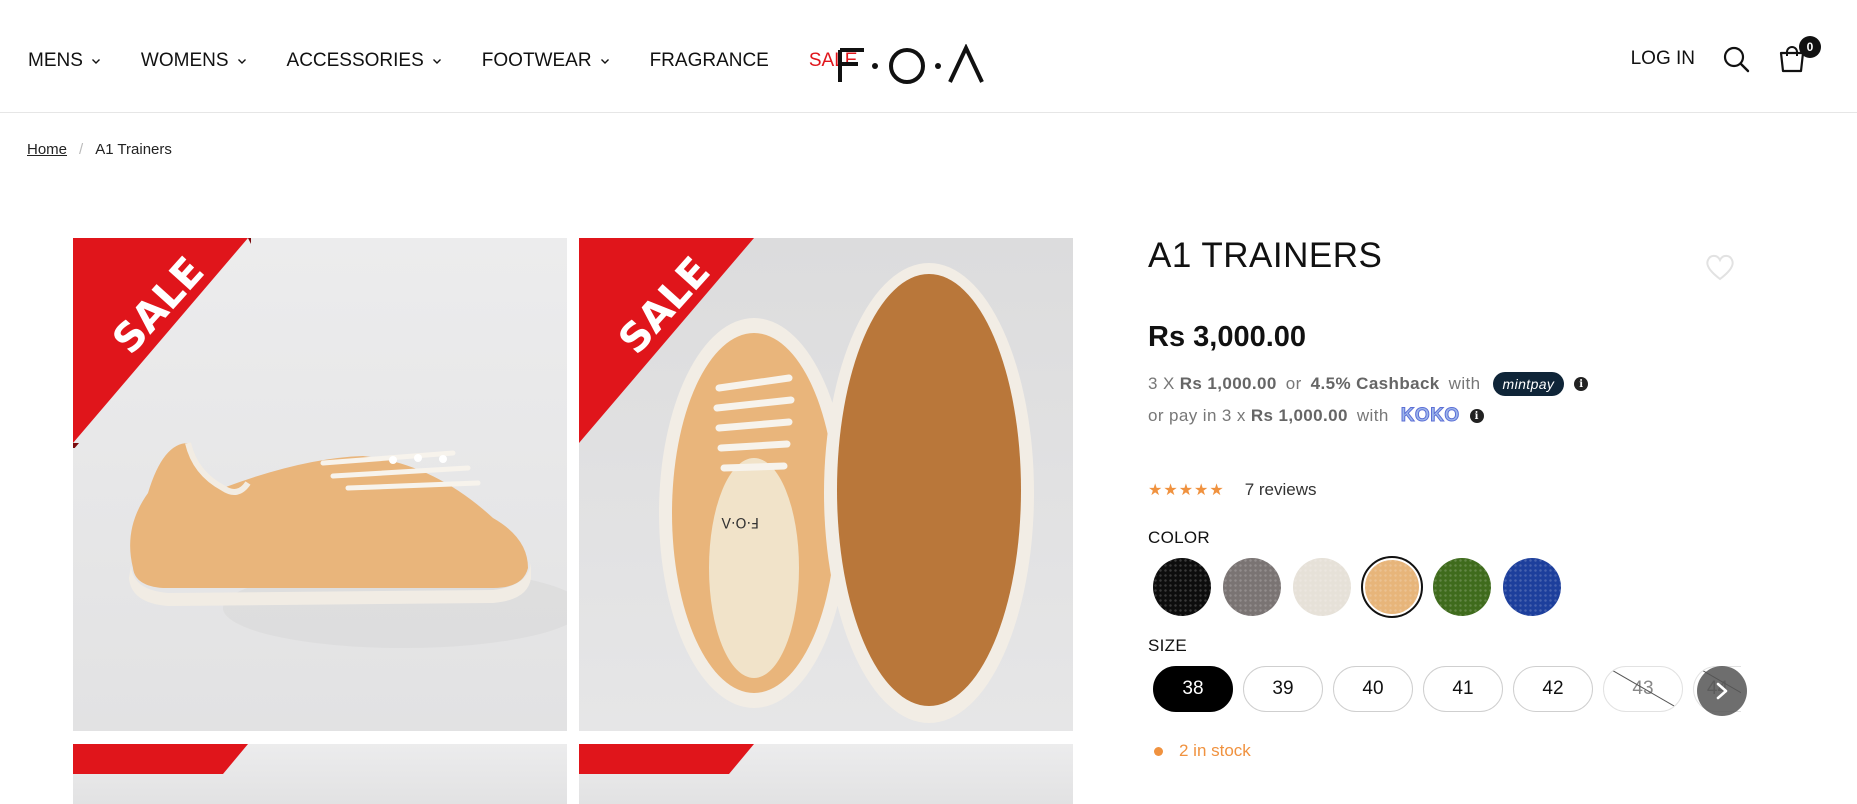 Image resolution: width=1857 pixels, height=804 pixels. Describe the element at coordinates (1373, 689) in the screenshot. I see `size-option: 40` at that location.